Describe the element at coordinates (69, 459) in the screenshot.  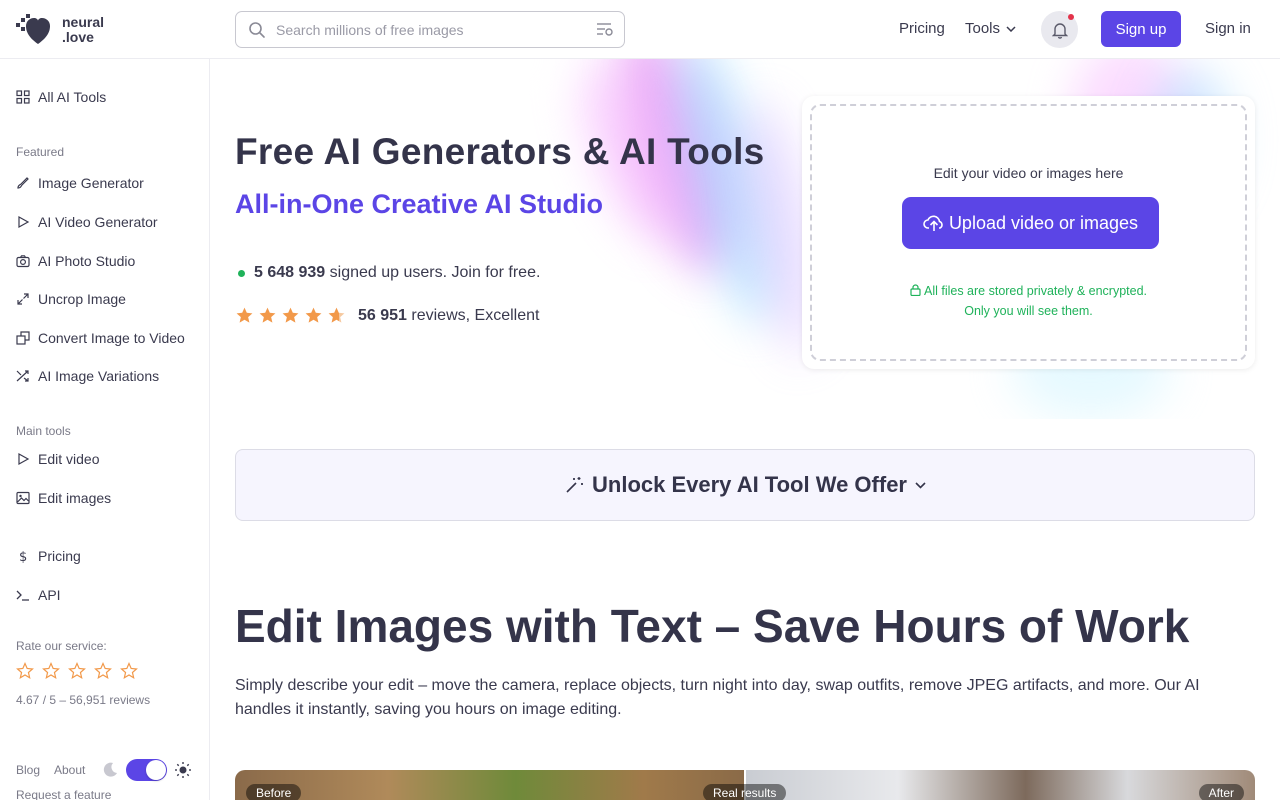
I see `sidebar-item-label: Edit video` at that location.